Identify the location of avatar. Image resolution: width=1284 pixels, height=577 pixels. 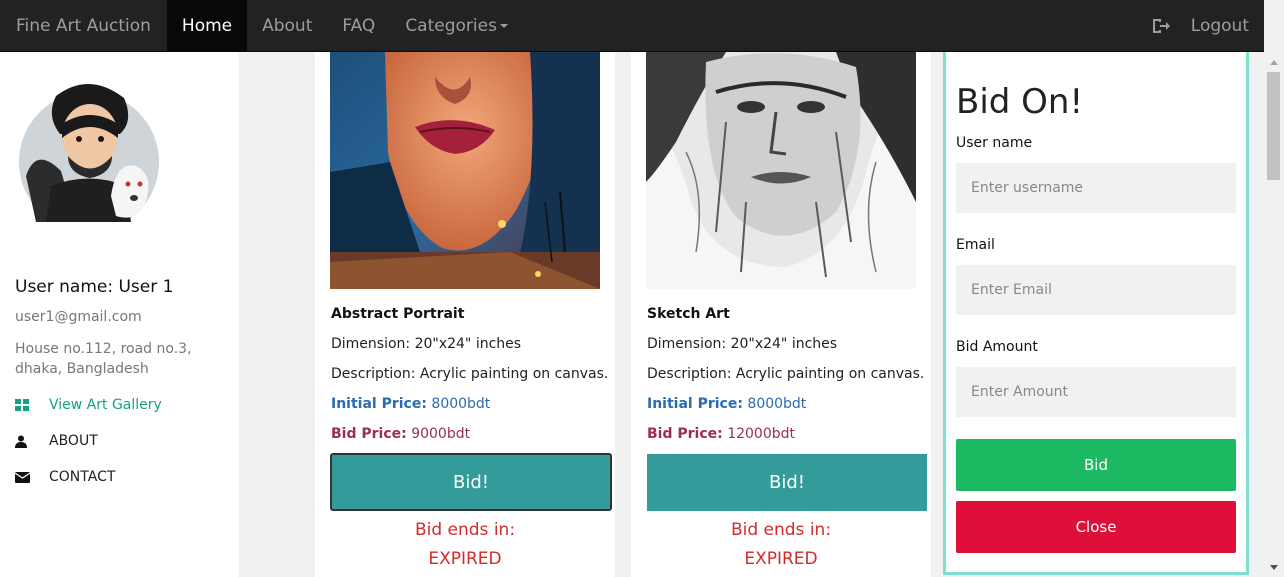
(89, 154).